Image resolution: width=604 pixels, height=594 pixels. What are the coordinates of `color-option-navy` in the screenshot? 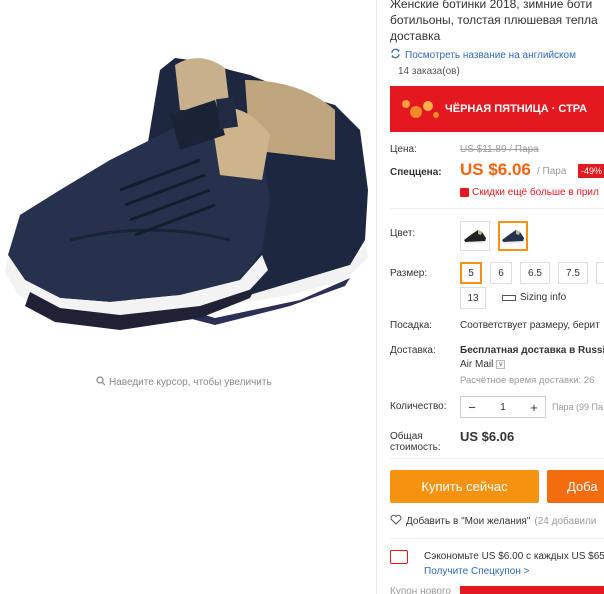 It's located at (513, 236).